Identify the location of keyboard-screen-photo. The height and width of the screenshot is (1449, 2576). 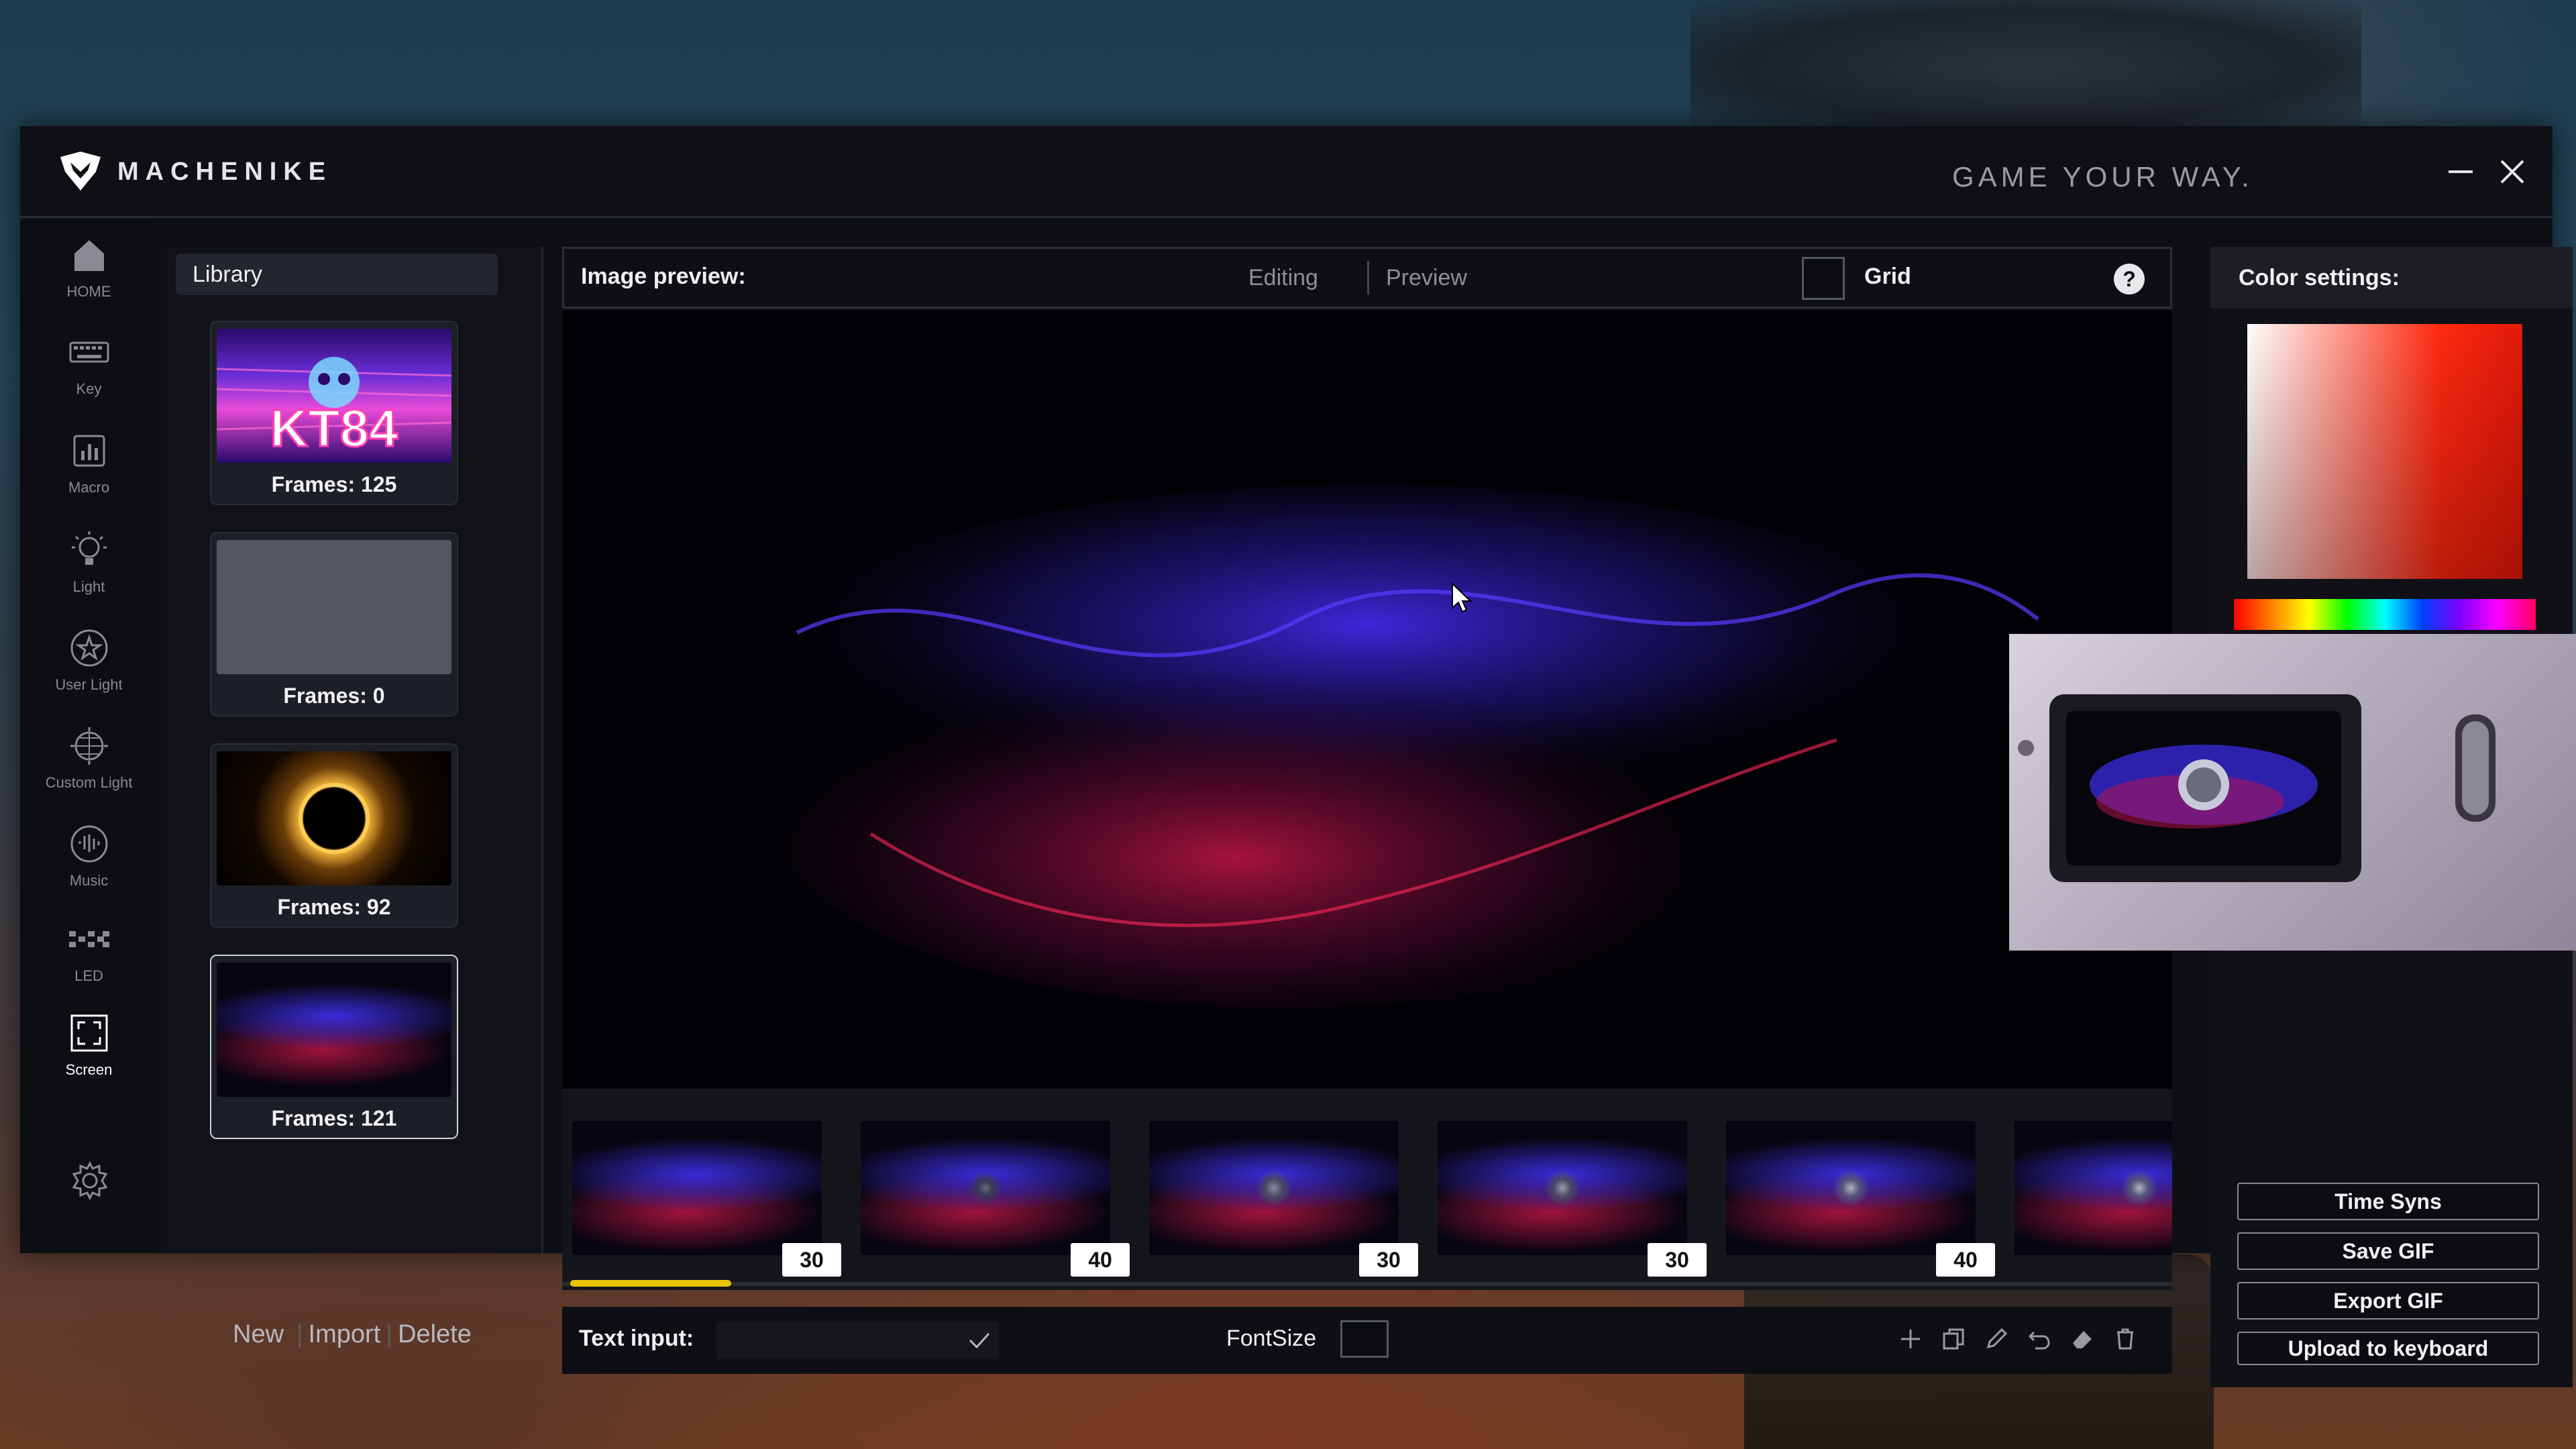
(2257, 788).